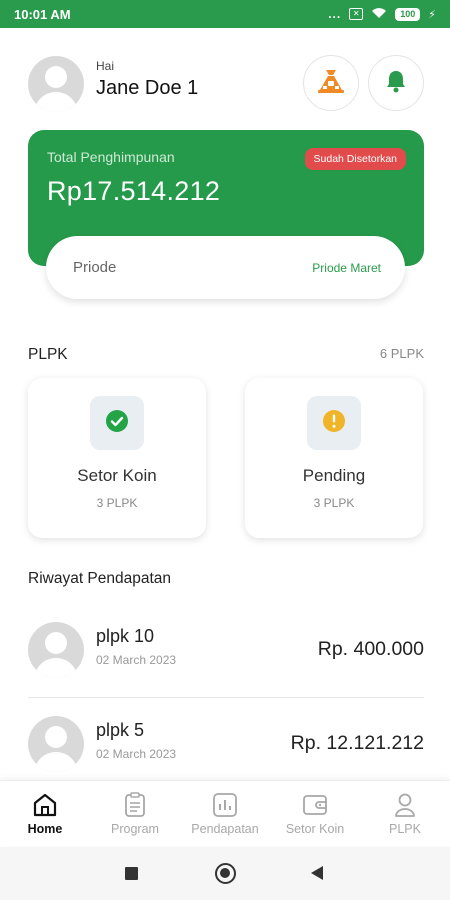 The image size is (450, 900). What do you see at coordinates (357, 743) in the screenshot?
I see `history-item-amount: Rp. 12.121.212` at bounding box center [357, 743].